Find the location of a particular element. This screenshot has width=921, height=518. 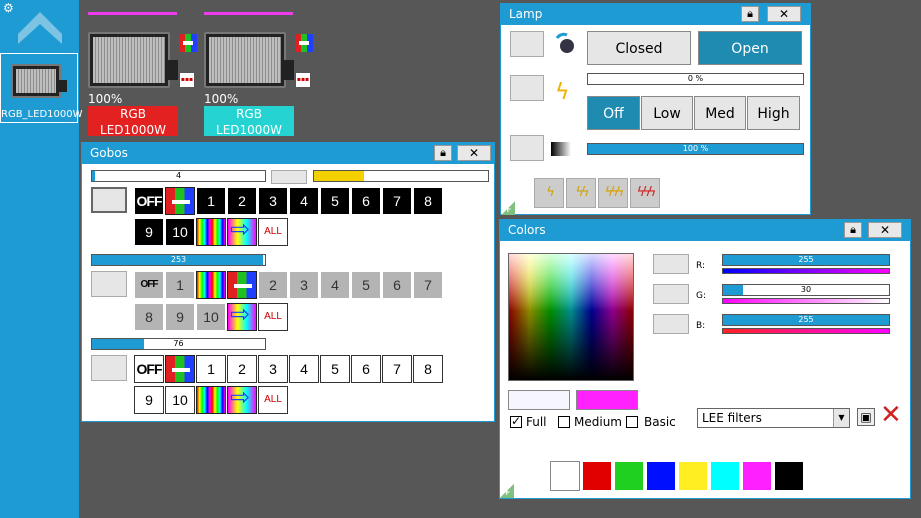

delete-icon: ✕ is located at coordinates (891, 415).